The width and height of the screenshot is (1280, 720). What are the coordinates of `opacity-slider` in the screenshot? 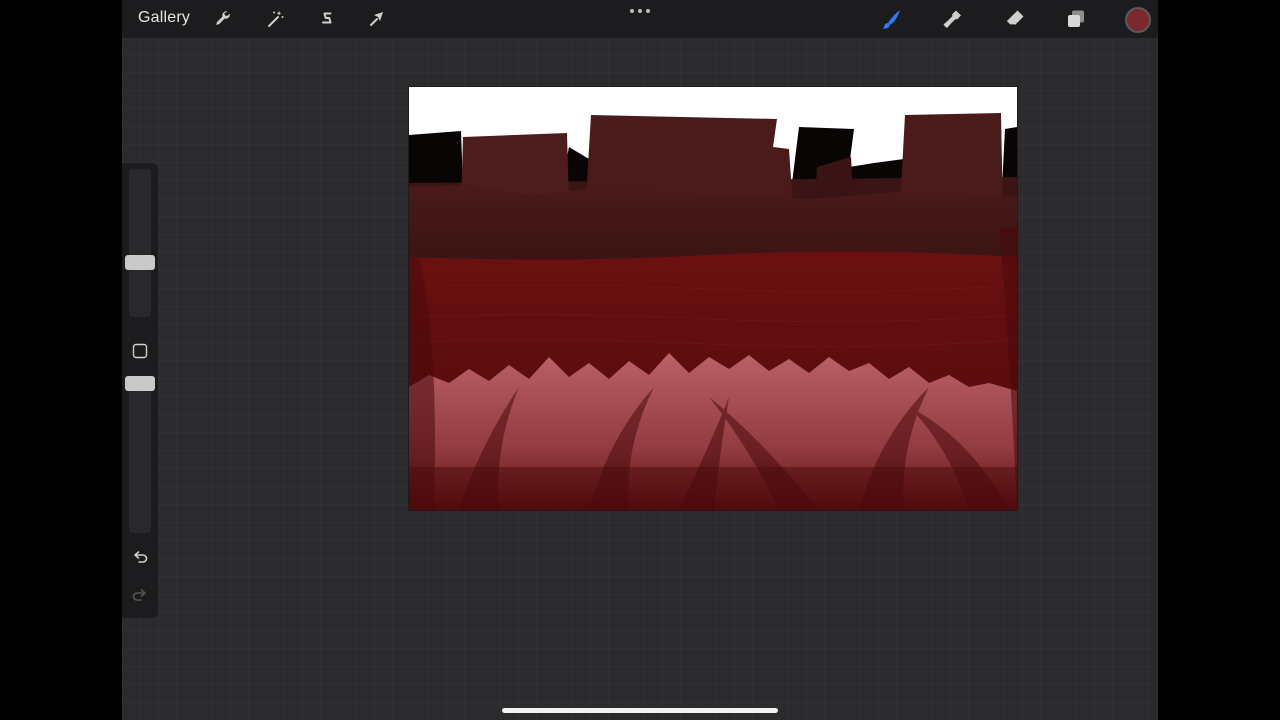 It's located at (140, 458).